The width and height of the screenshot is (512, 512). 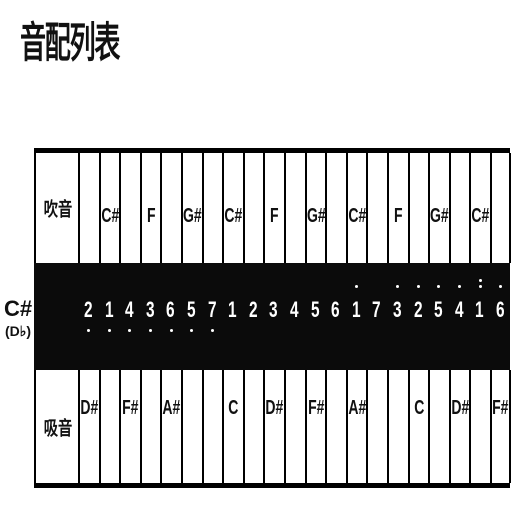 I want to click on number-cell: 5, so click(x=438, y=316).